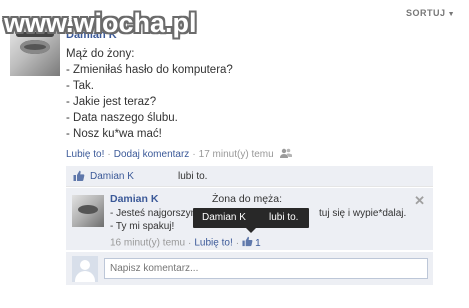 The height and width of the screenshot is (308, 469). I want to click on watermark-logo: www.wiocha.pl, so click(100, 23).